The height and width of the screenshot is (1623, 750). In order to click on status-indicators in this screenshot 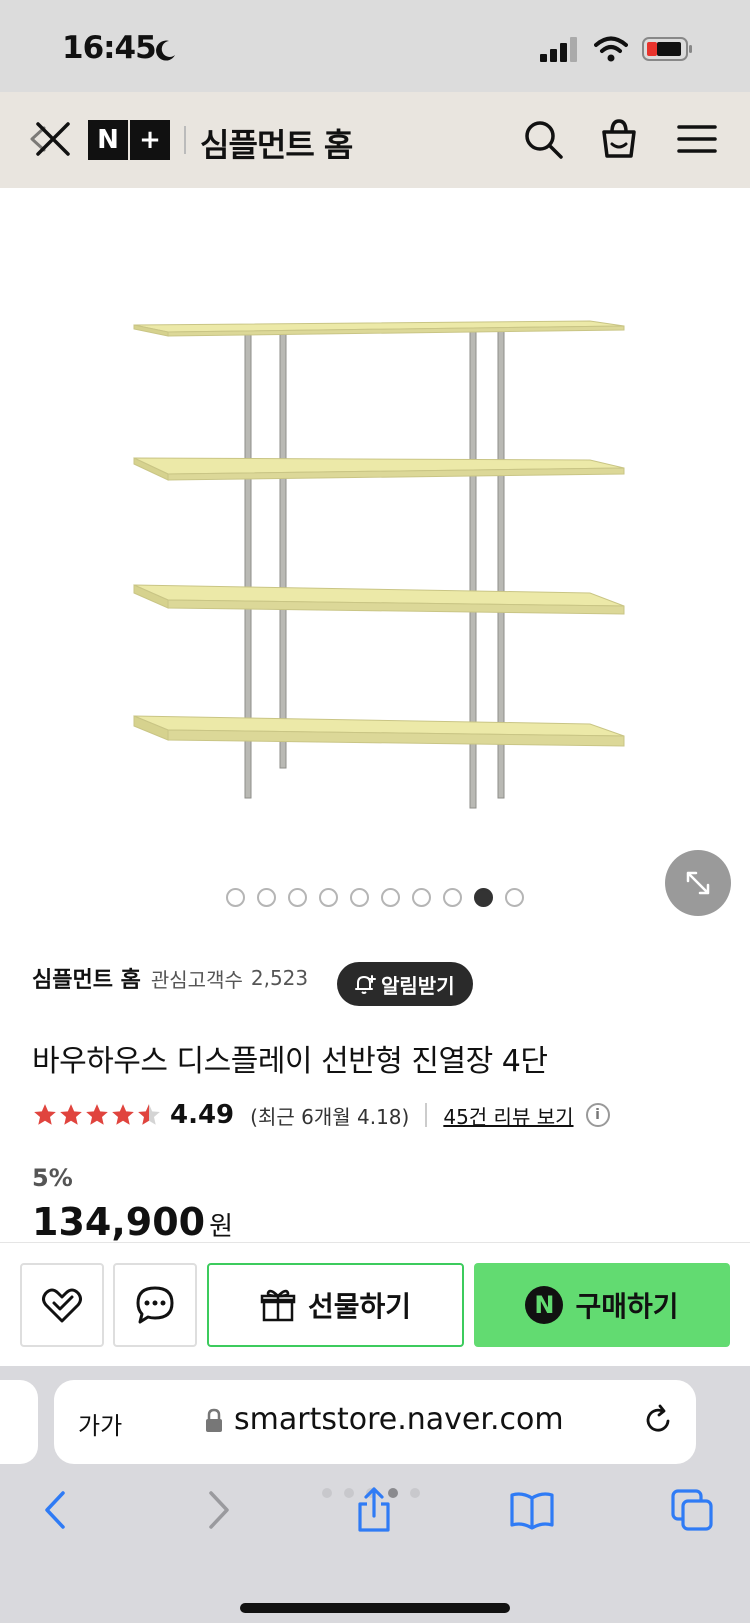, I will do `click(617, 49)`.